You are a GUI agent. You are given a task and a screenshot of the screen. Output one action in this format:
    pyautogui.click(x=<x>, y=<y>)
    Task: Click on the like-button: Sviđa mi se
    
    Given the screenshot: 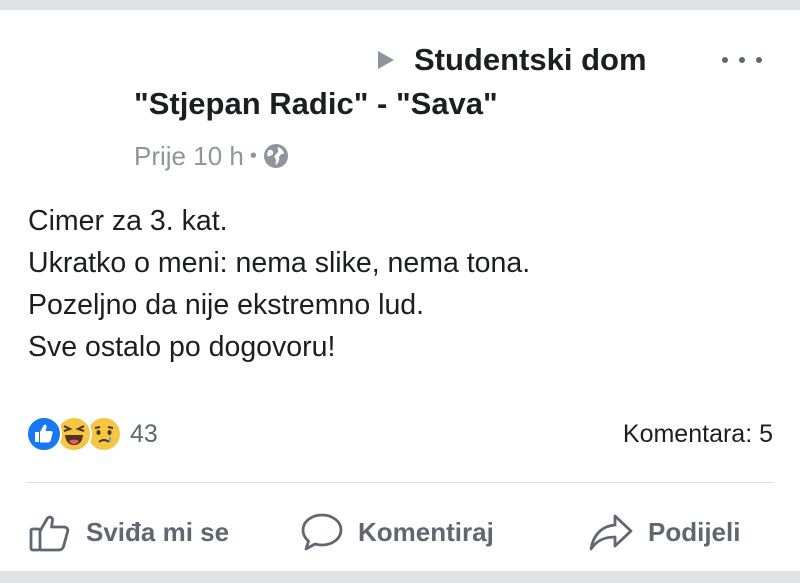 What is the action you would take?
    pyautogui.click(x=128, y=532)
    